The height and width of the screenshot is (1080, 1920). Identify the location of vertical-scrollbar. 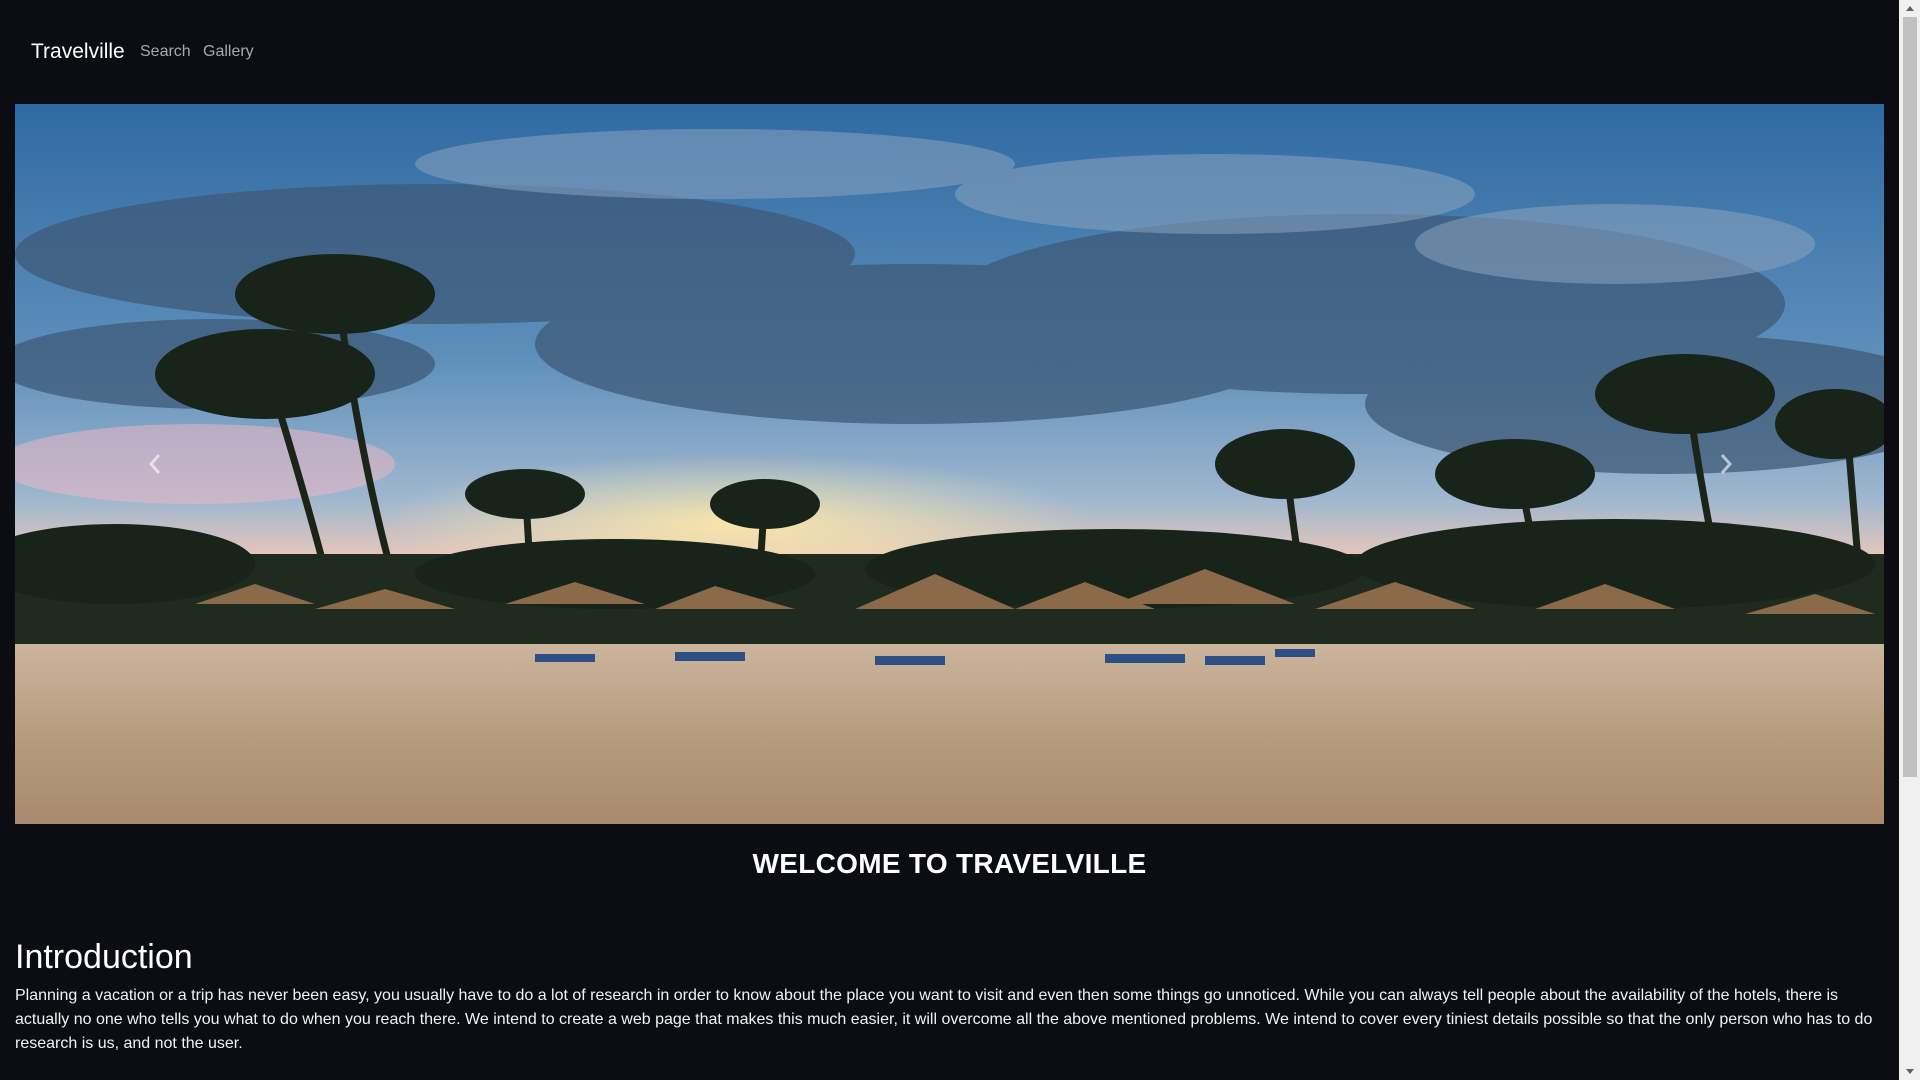
(1909, 540).